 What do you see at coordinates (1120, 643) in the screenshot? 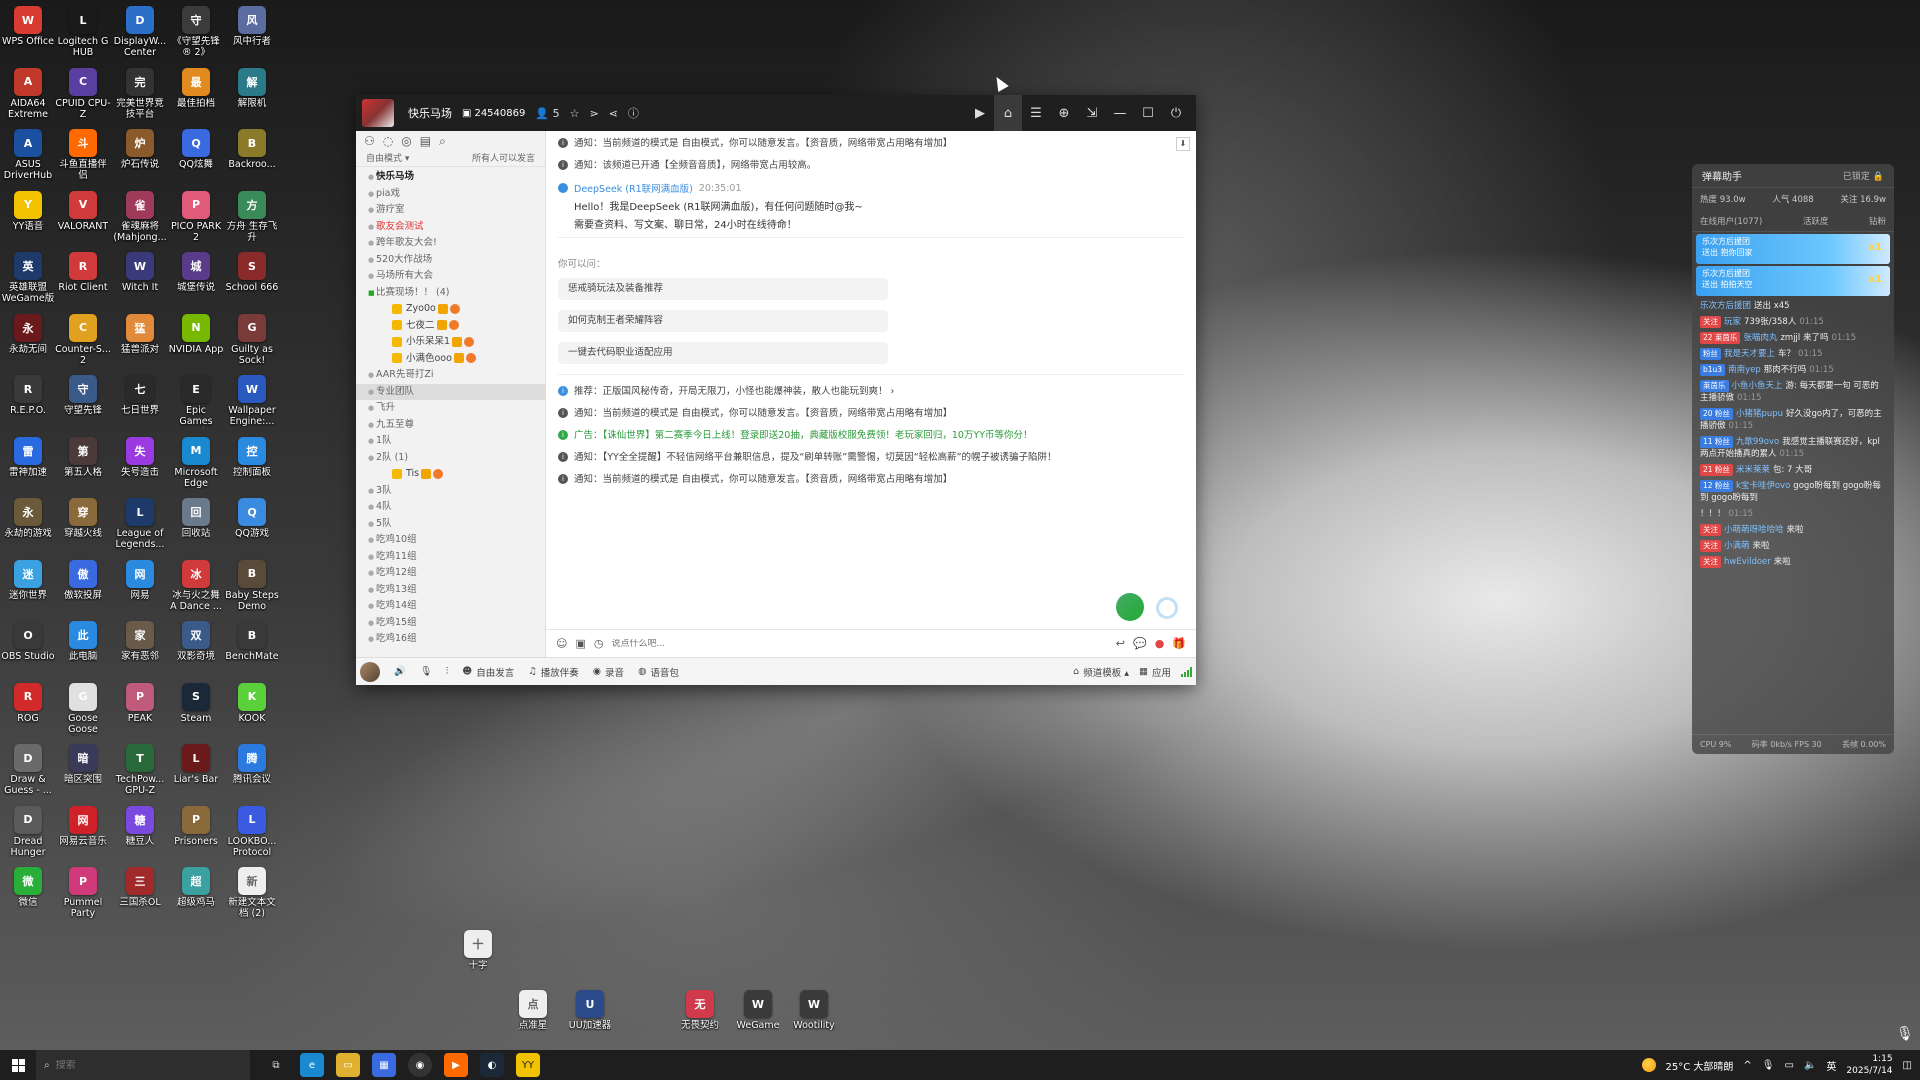
I see `undo-icon: ↩` at bounding box center [1120, 643].